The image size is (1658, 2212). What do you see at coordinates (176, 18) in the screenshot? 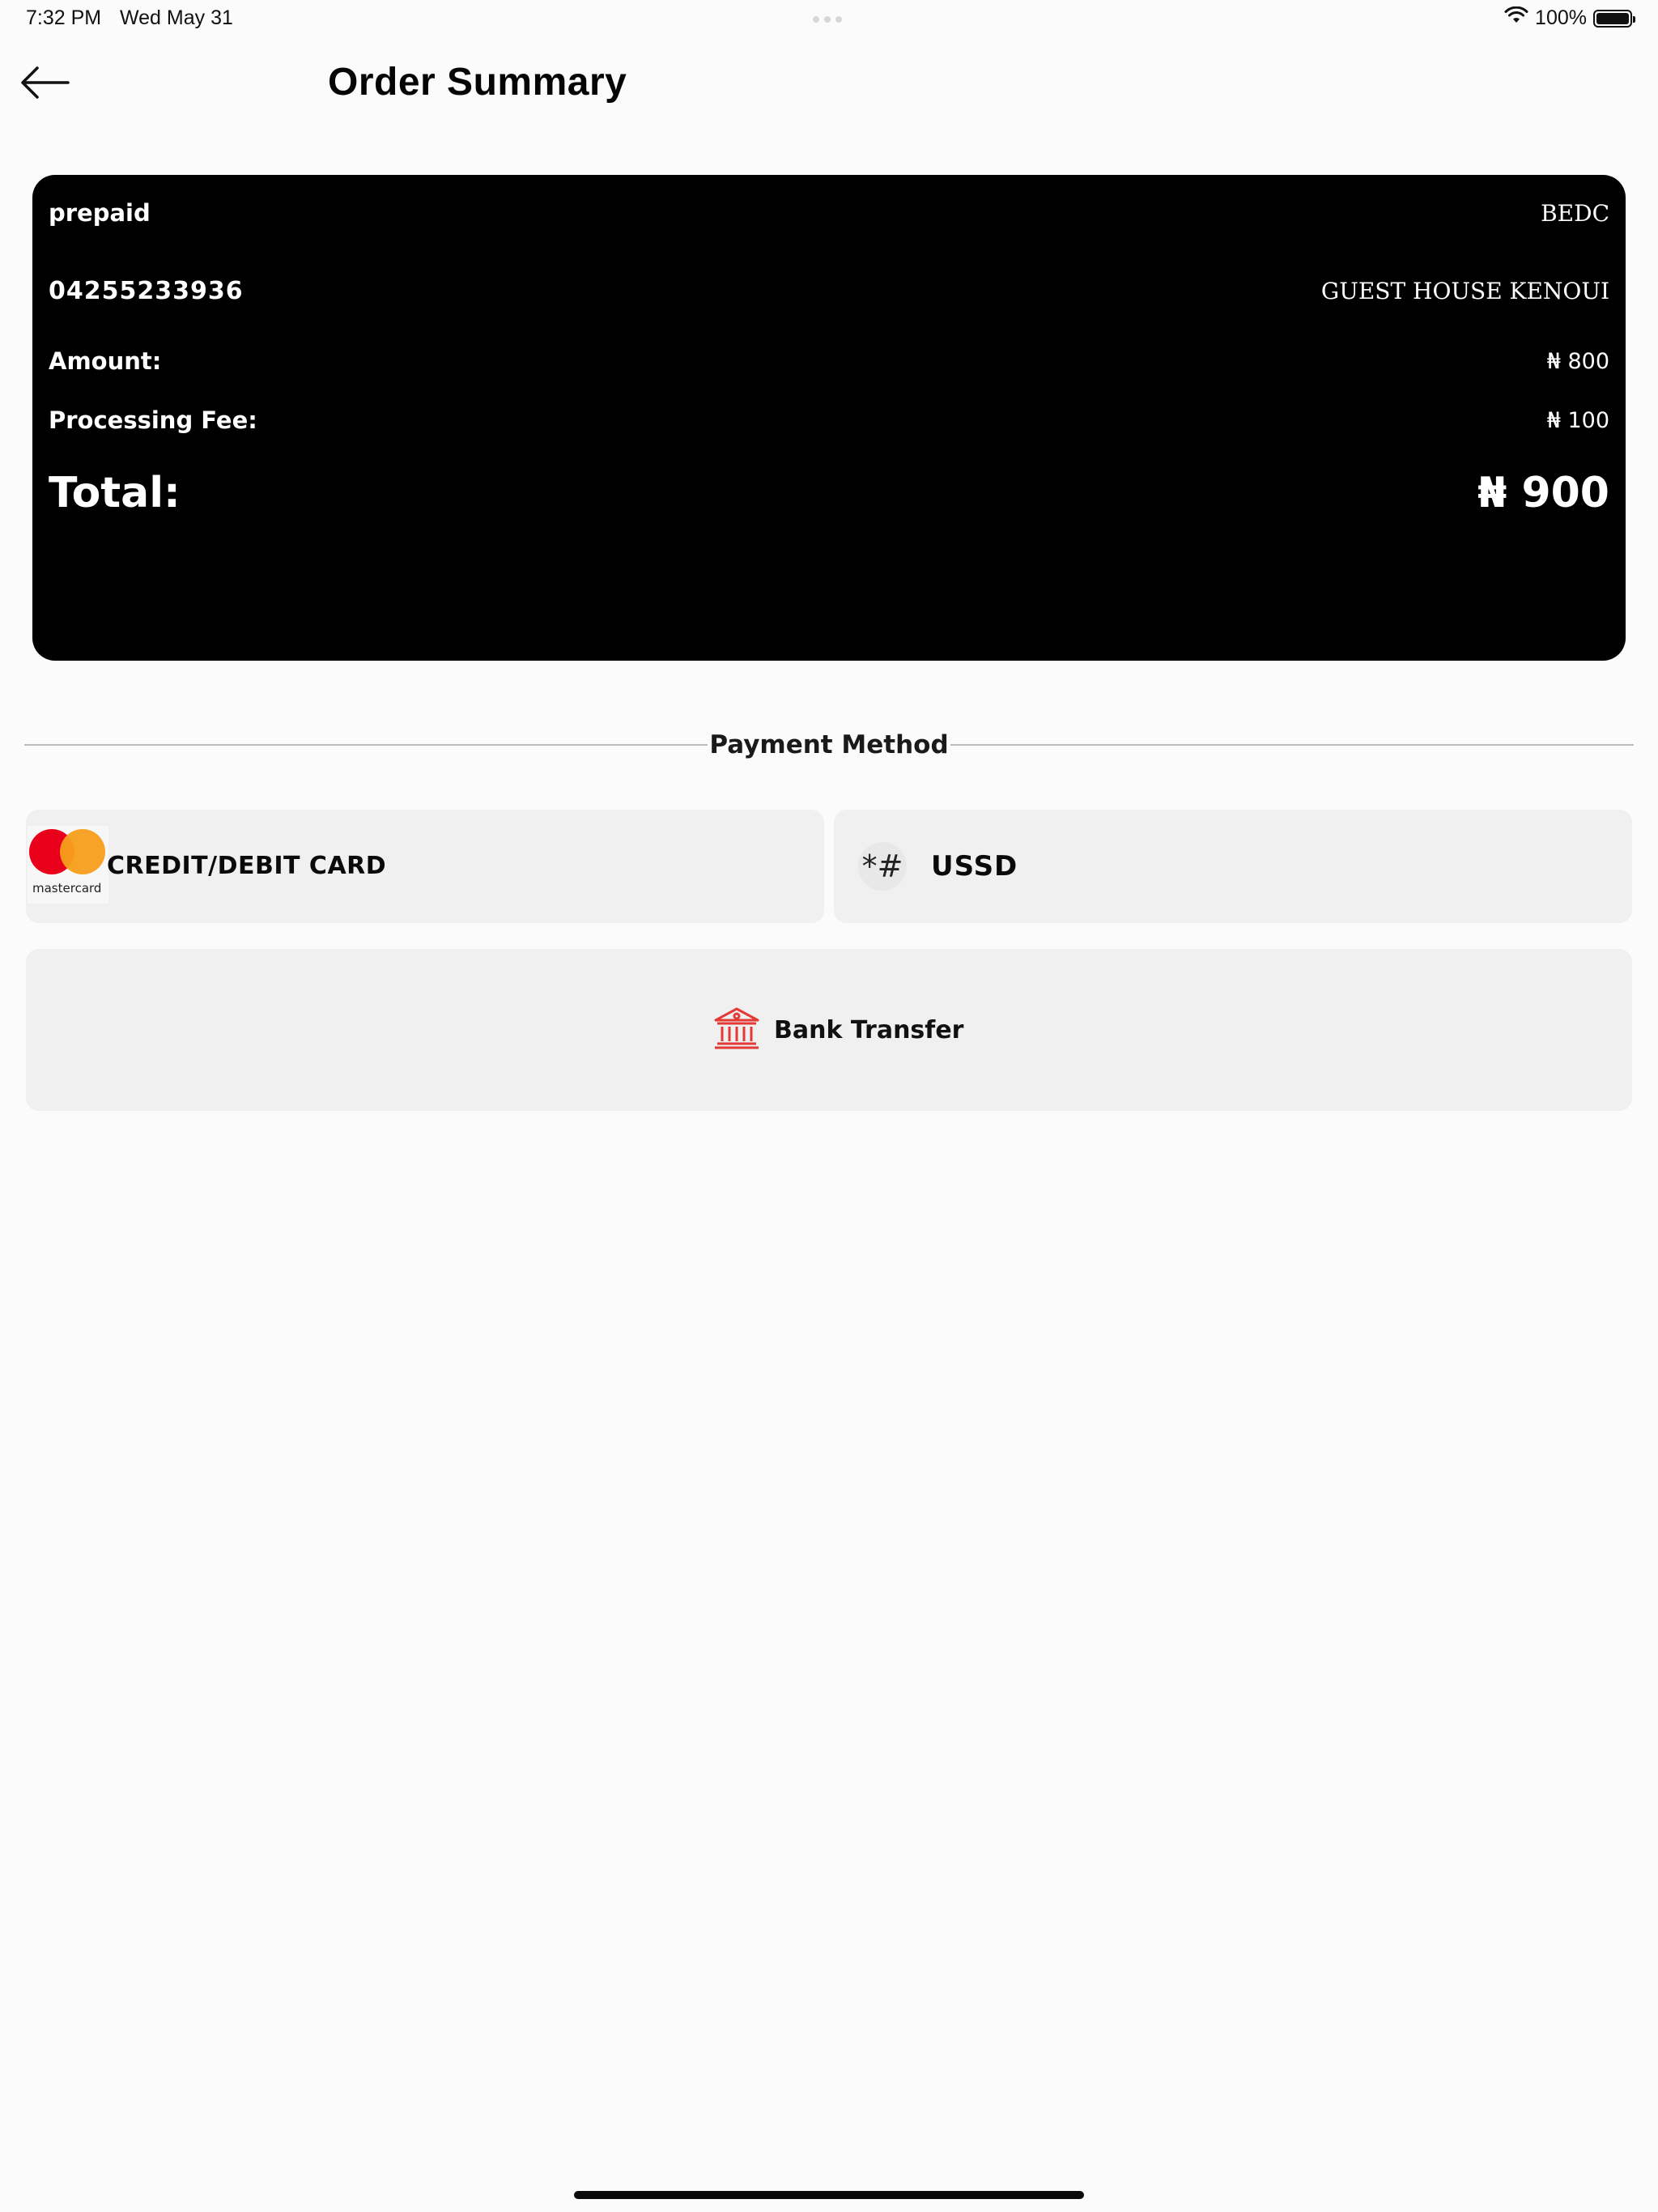
I see `status-date: Wed May 31` at bounding box center [176, 18].